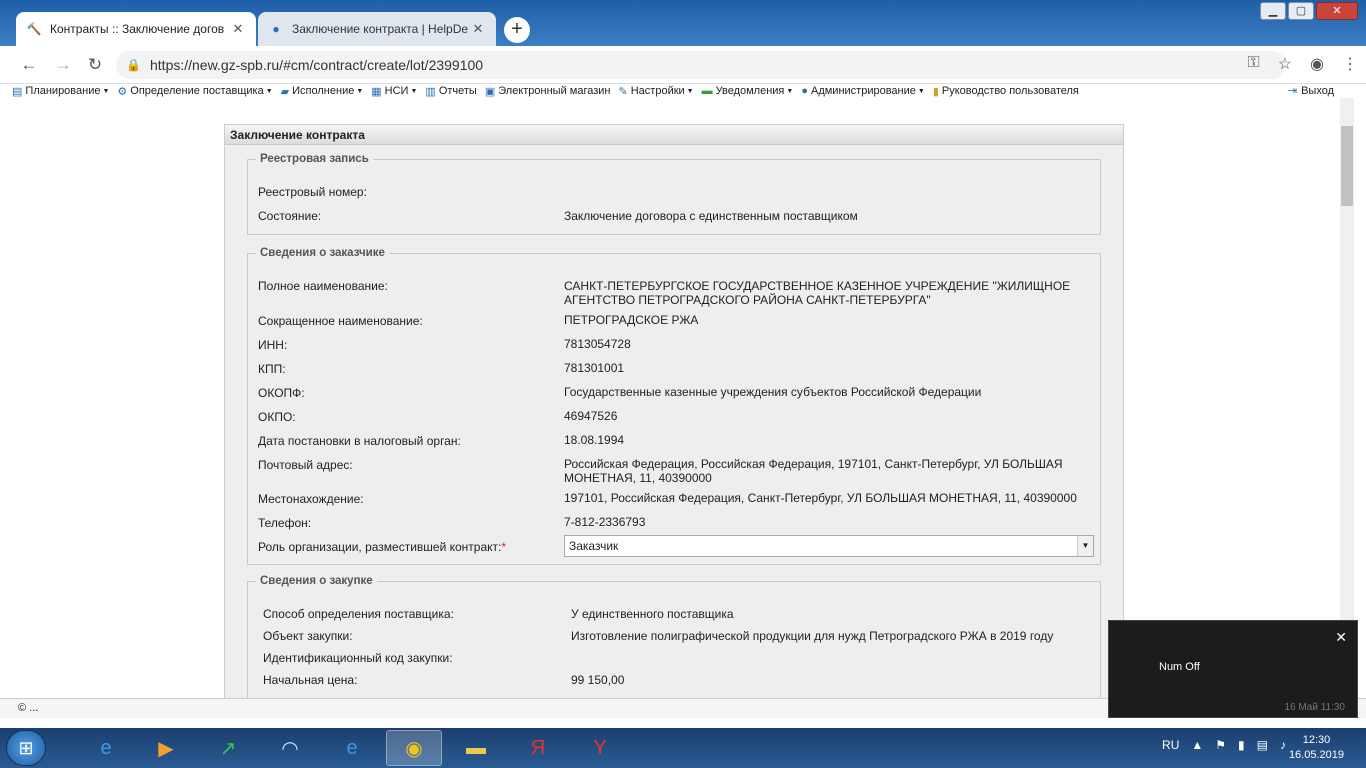 Image resolution: width=1366 pixels, height=768 pixels. I want to click on profile-icon: ◉, so click(1317, 64).